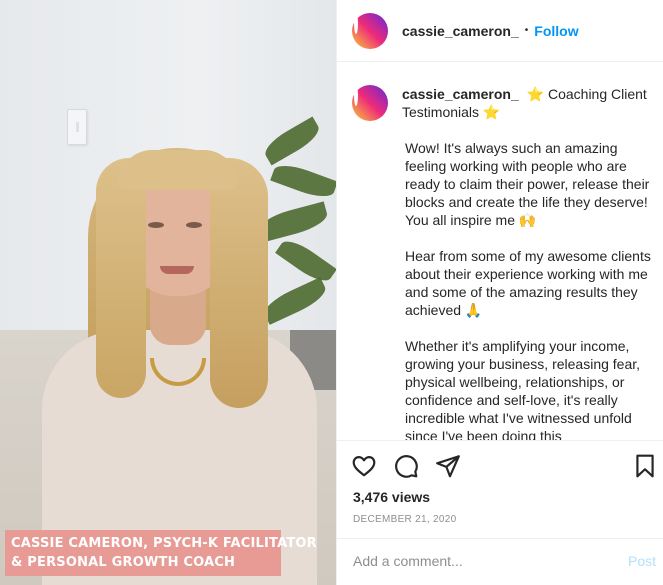  I want to click on hair-right, so click(239, 283).